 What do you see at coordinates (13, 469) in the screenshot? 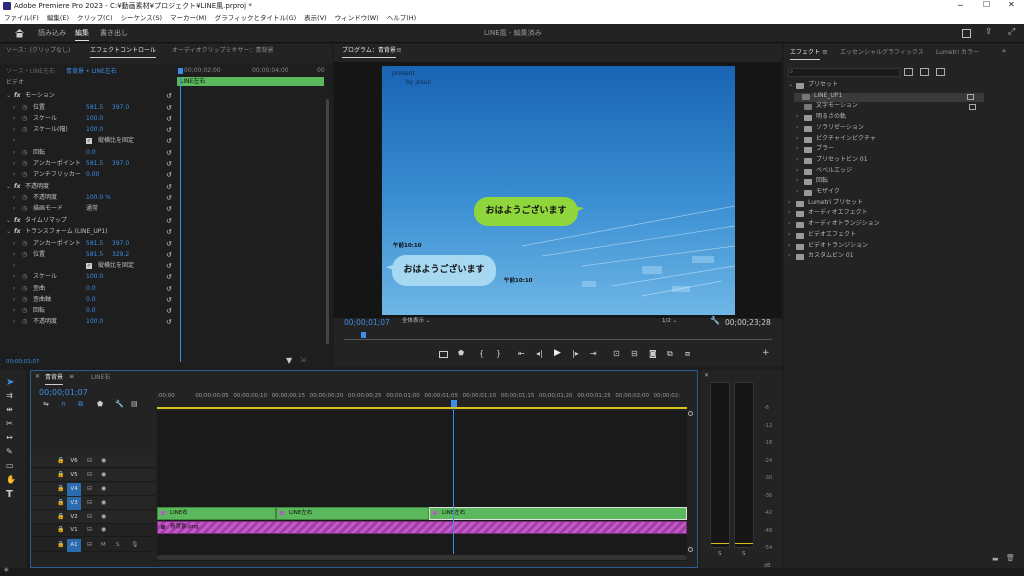
I see `rectangle-tool-icon: ▭` at bounding box center [13, 469].